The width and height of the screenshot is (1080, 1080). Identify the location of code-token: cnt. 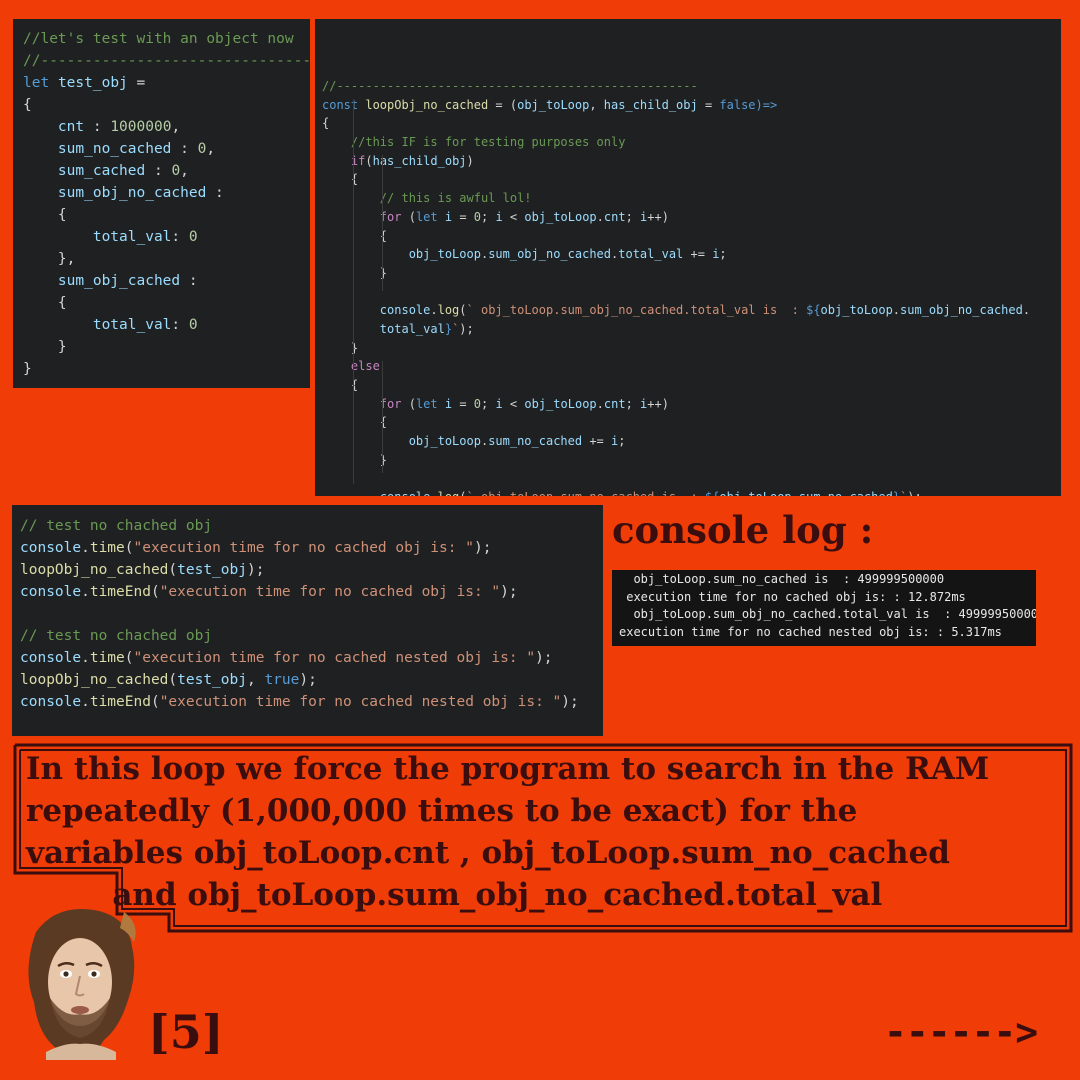
(614, 216).